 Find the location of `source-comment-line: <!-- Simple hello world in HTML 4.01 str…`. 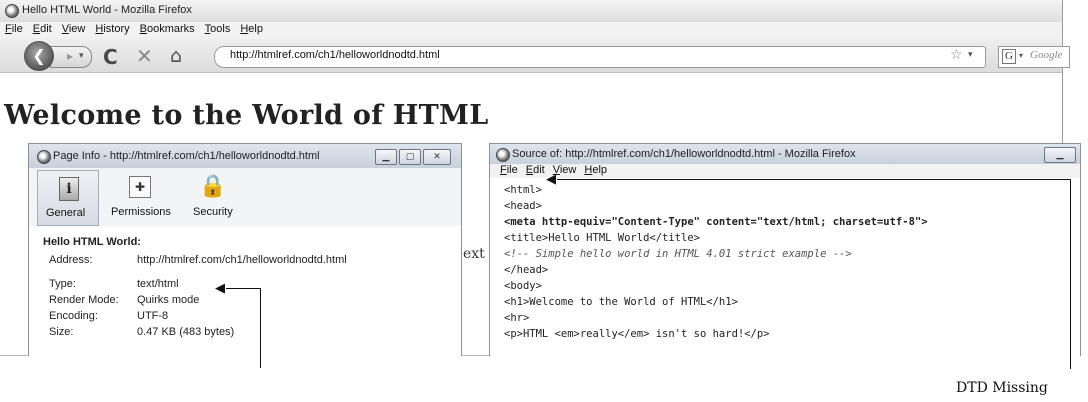

source-comment-line: <!-- Simple hello world in HTML 4.01 str… is located at coordinates (678, 254).